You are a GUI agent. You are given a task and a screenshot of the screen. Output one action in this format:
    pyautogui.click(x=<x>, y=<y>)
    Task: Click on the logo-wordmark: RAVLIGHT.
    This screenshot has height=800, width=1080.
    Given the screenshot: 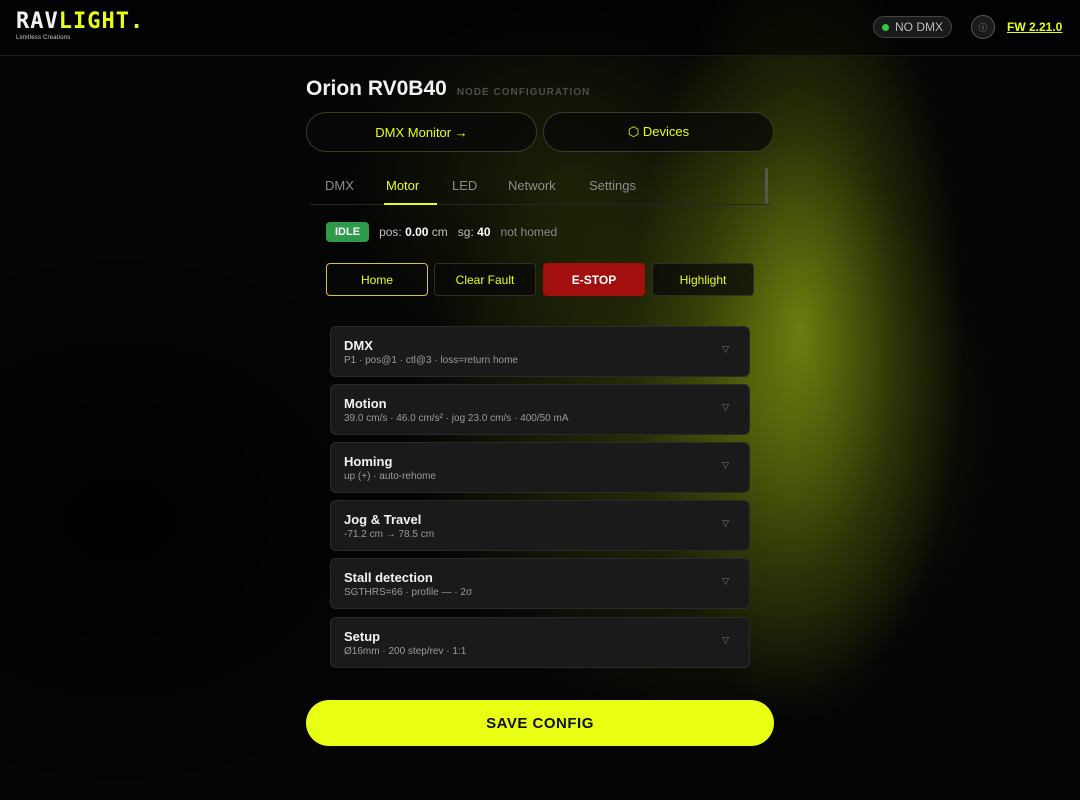 What is the action you would take?
    pyautogui.click(x=80, y=21)
    